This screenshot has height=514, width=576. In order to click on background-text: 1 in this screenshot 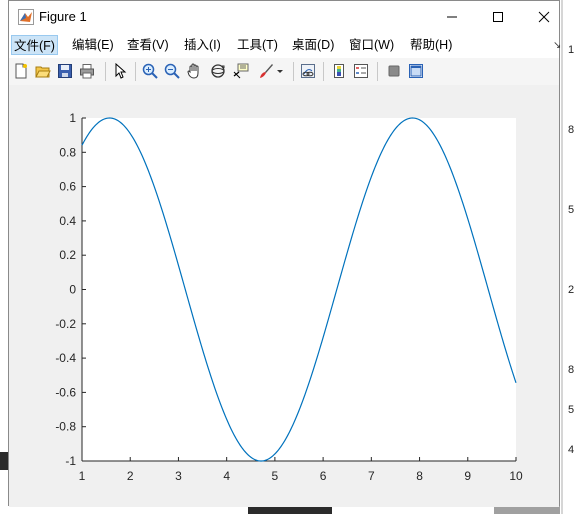, I will do `click(571, 50)`.